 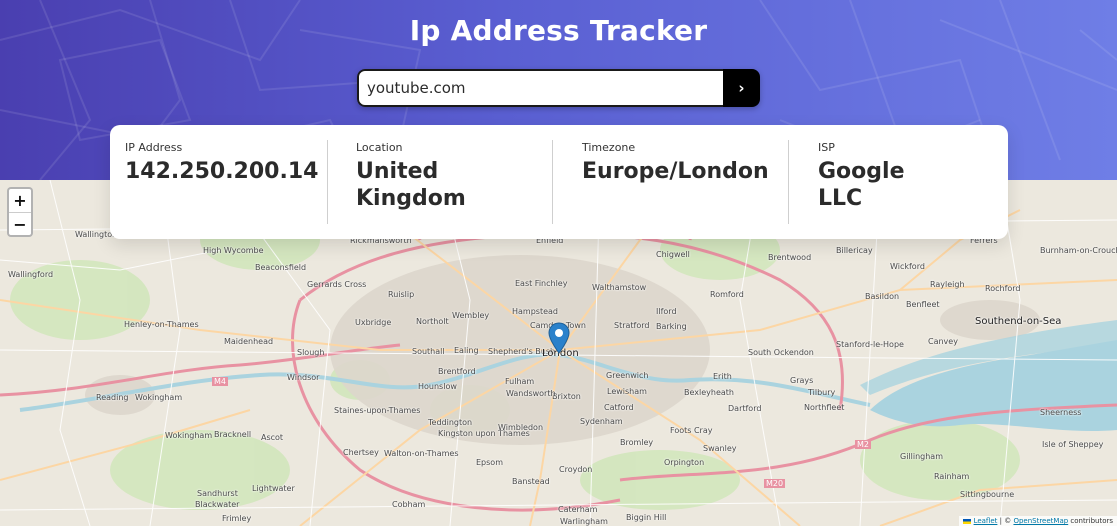 I want to click on map-label: Epsom, so click(x=489, y=462).